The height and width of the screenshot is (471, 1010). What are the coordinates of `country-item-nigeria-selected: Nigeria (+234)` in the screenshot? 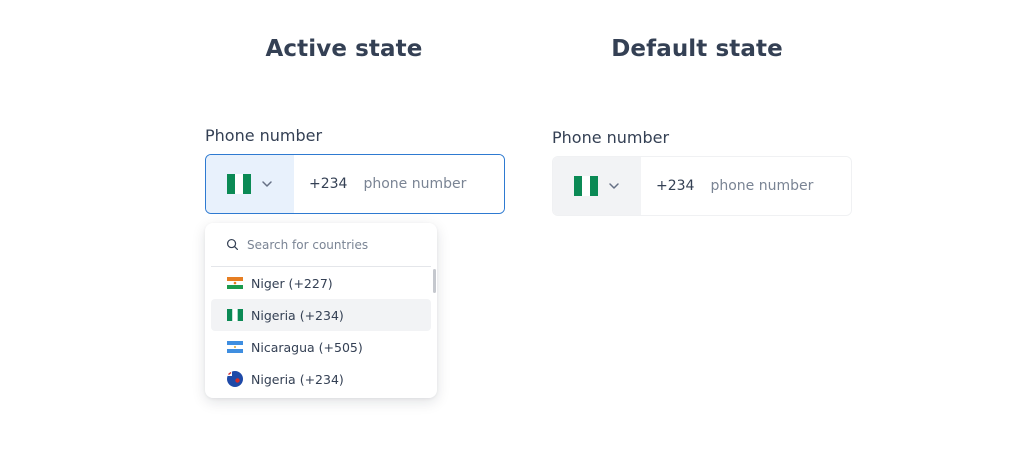 It's located at (321, 315).